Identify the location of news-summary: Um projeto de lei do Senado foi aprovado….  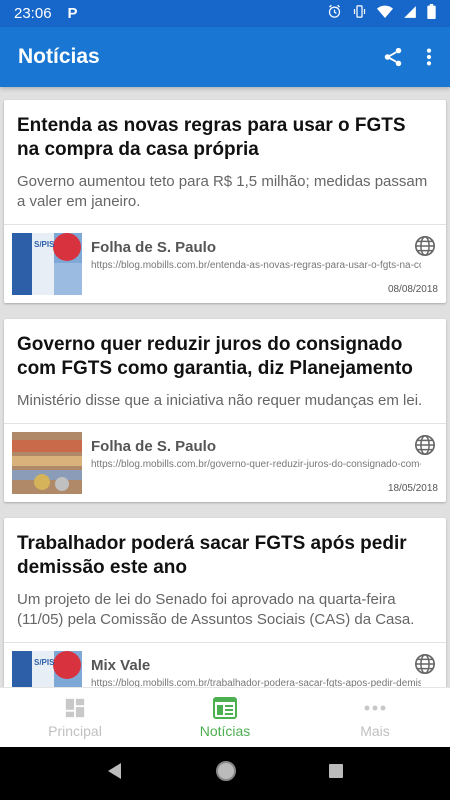
(216, 609).